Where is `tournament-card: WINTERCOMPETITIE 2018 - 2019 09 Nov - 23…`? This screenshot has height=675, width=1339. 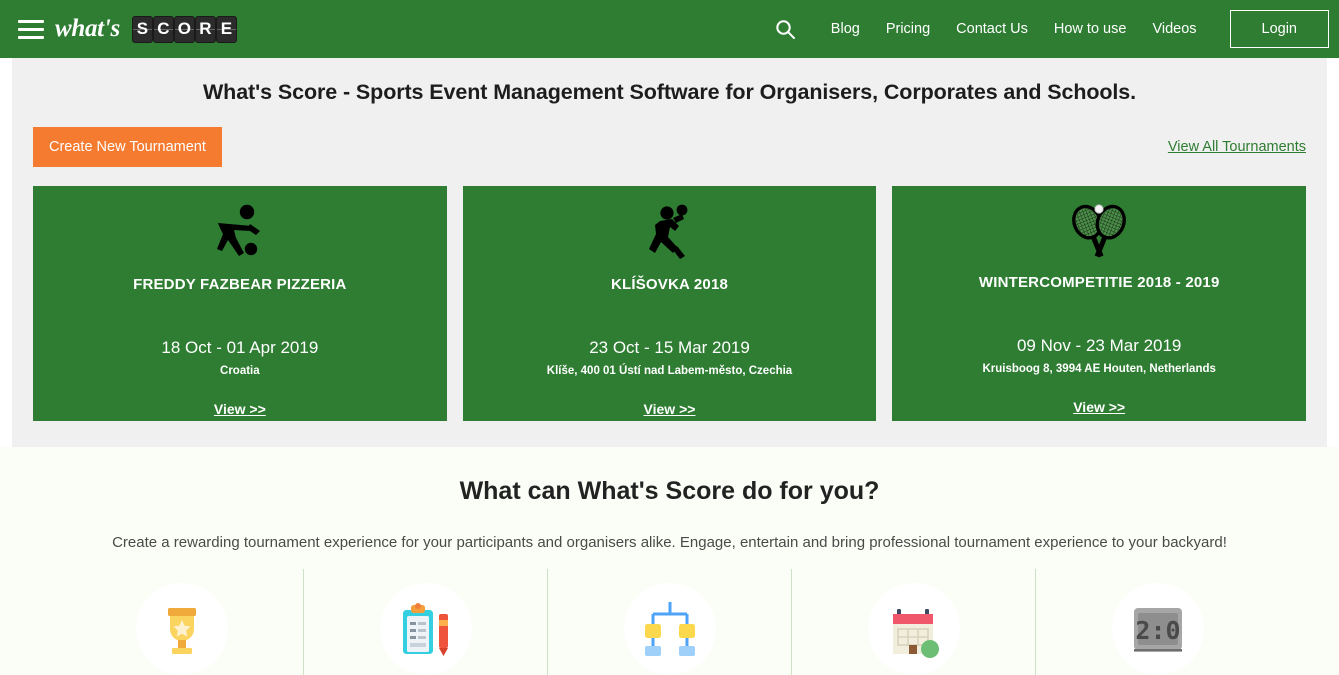 tournament-card: WINTERCOMPETITIE 2018 - 2019 09 Nov - 23… is located at coordinates (1099, 303).